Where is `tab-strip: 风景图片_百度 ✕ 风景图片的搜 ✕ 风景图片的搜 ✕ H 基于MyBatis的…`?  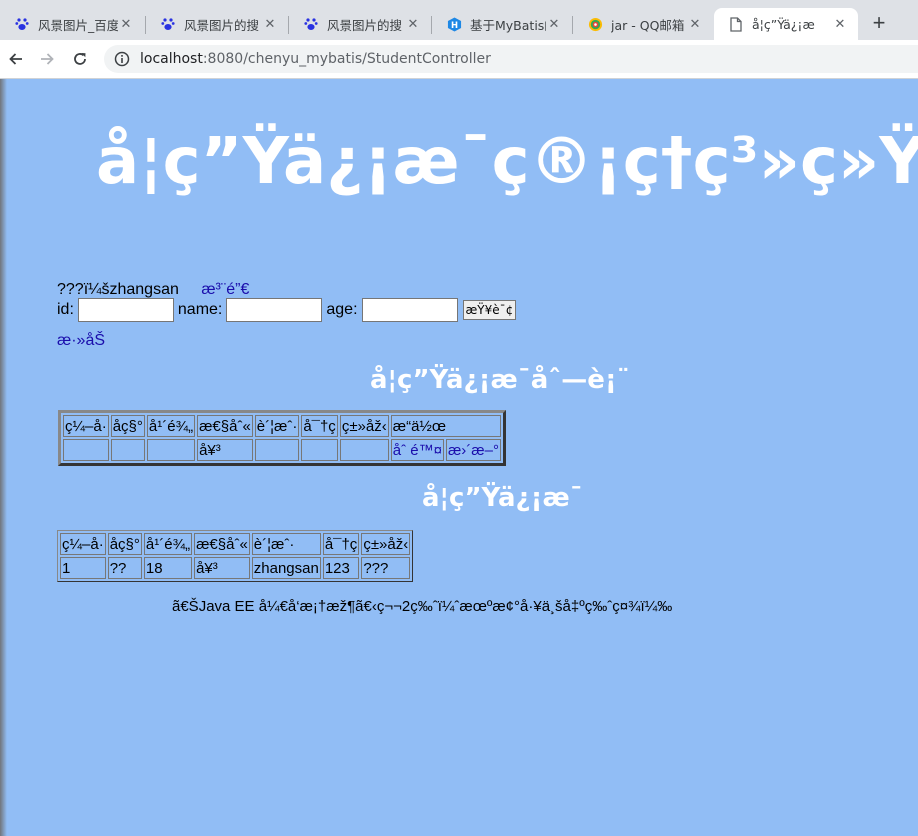 tab-strip: 风景图片_百度 ✕ 风景图片的搜 ✕ 风景图片的搜 ✕ H 基于MyBatis的… is located at coordinates (459, 20).